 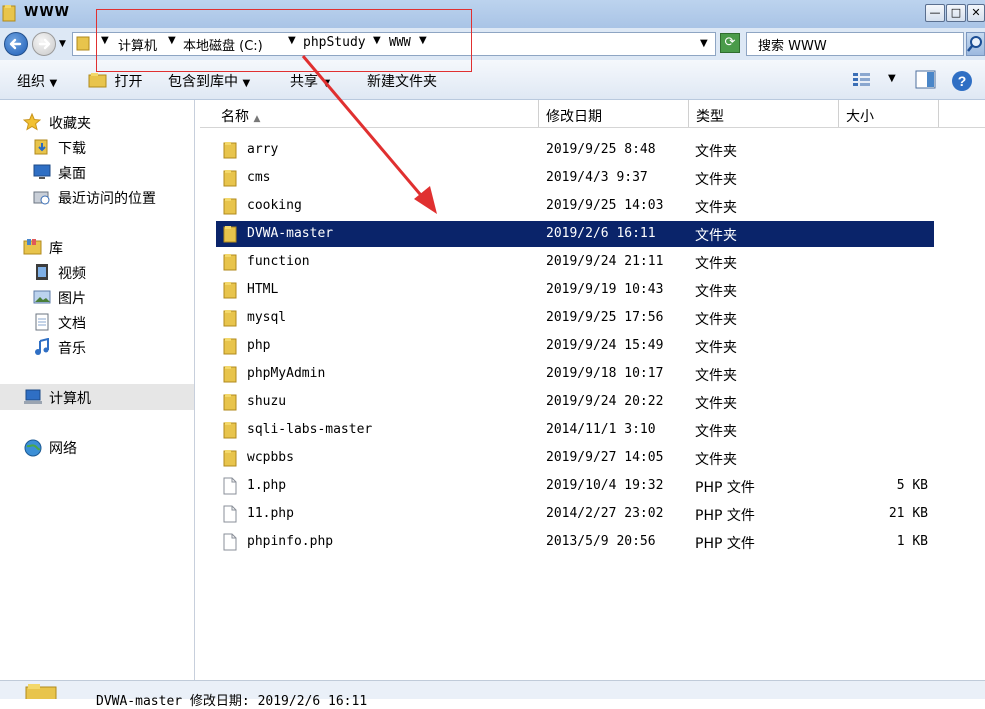 I want to click on nav-desktop: 桌面, so click(x=72, y=173).